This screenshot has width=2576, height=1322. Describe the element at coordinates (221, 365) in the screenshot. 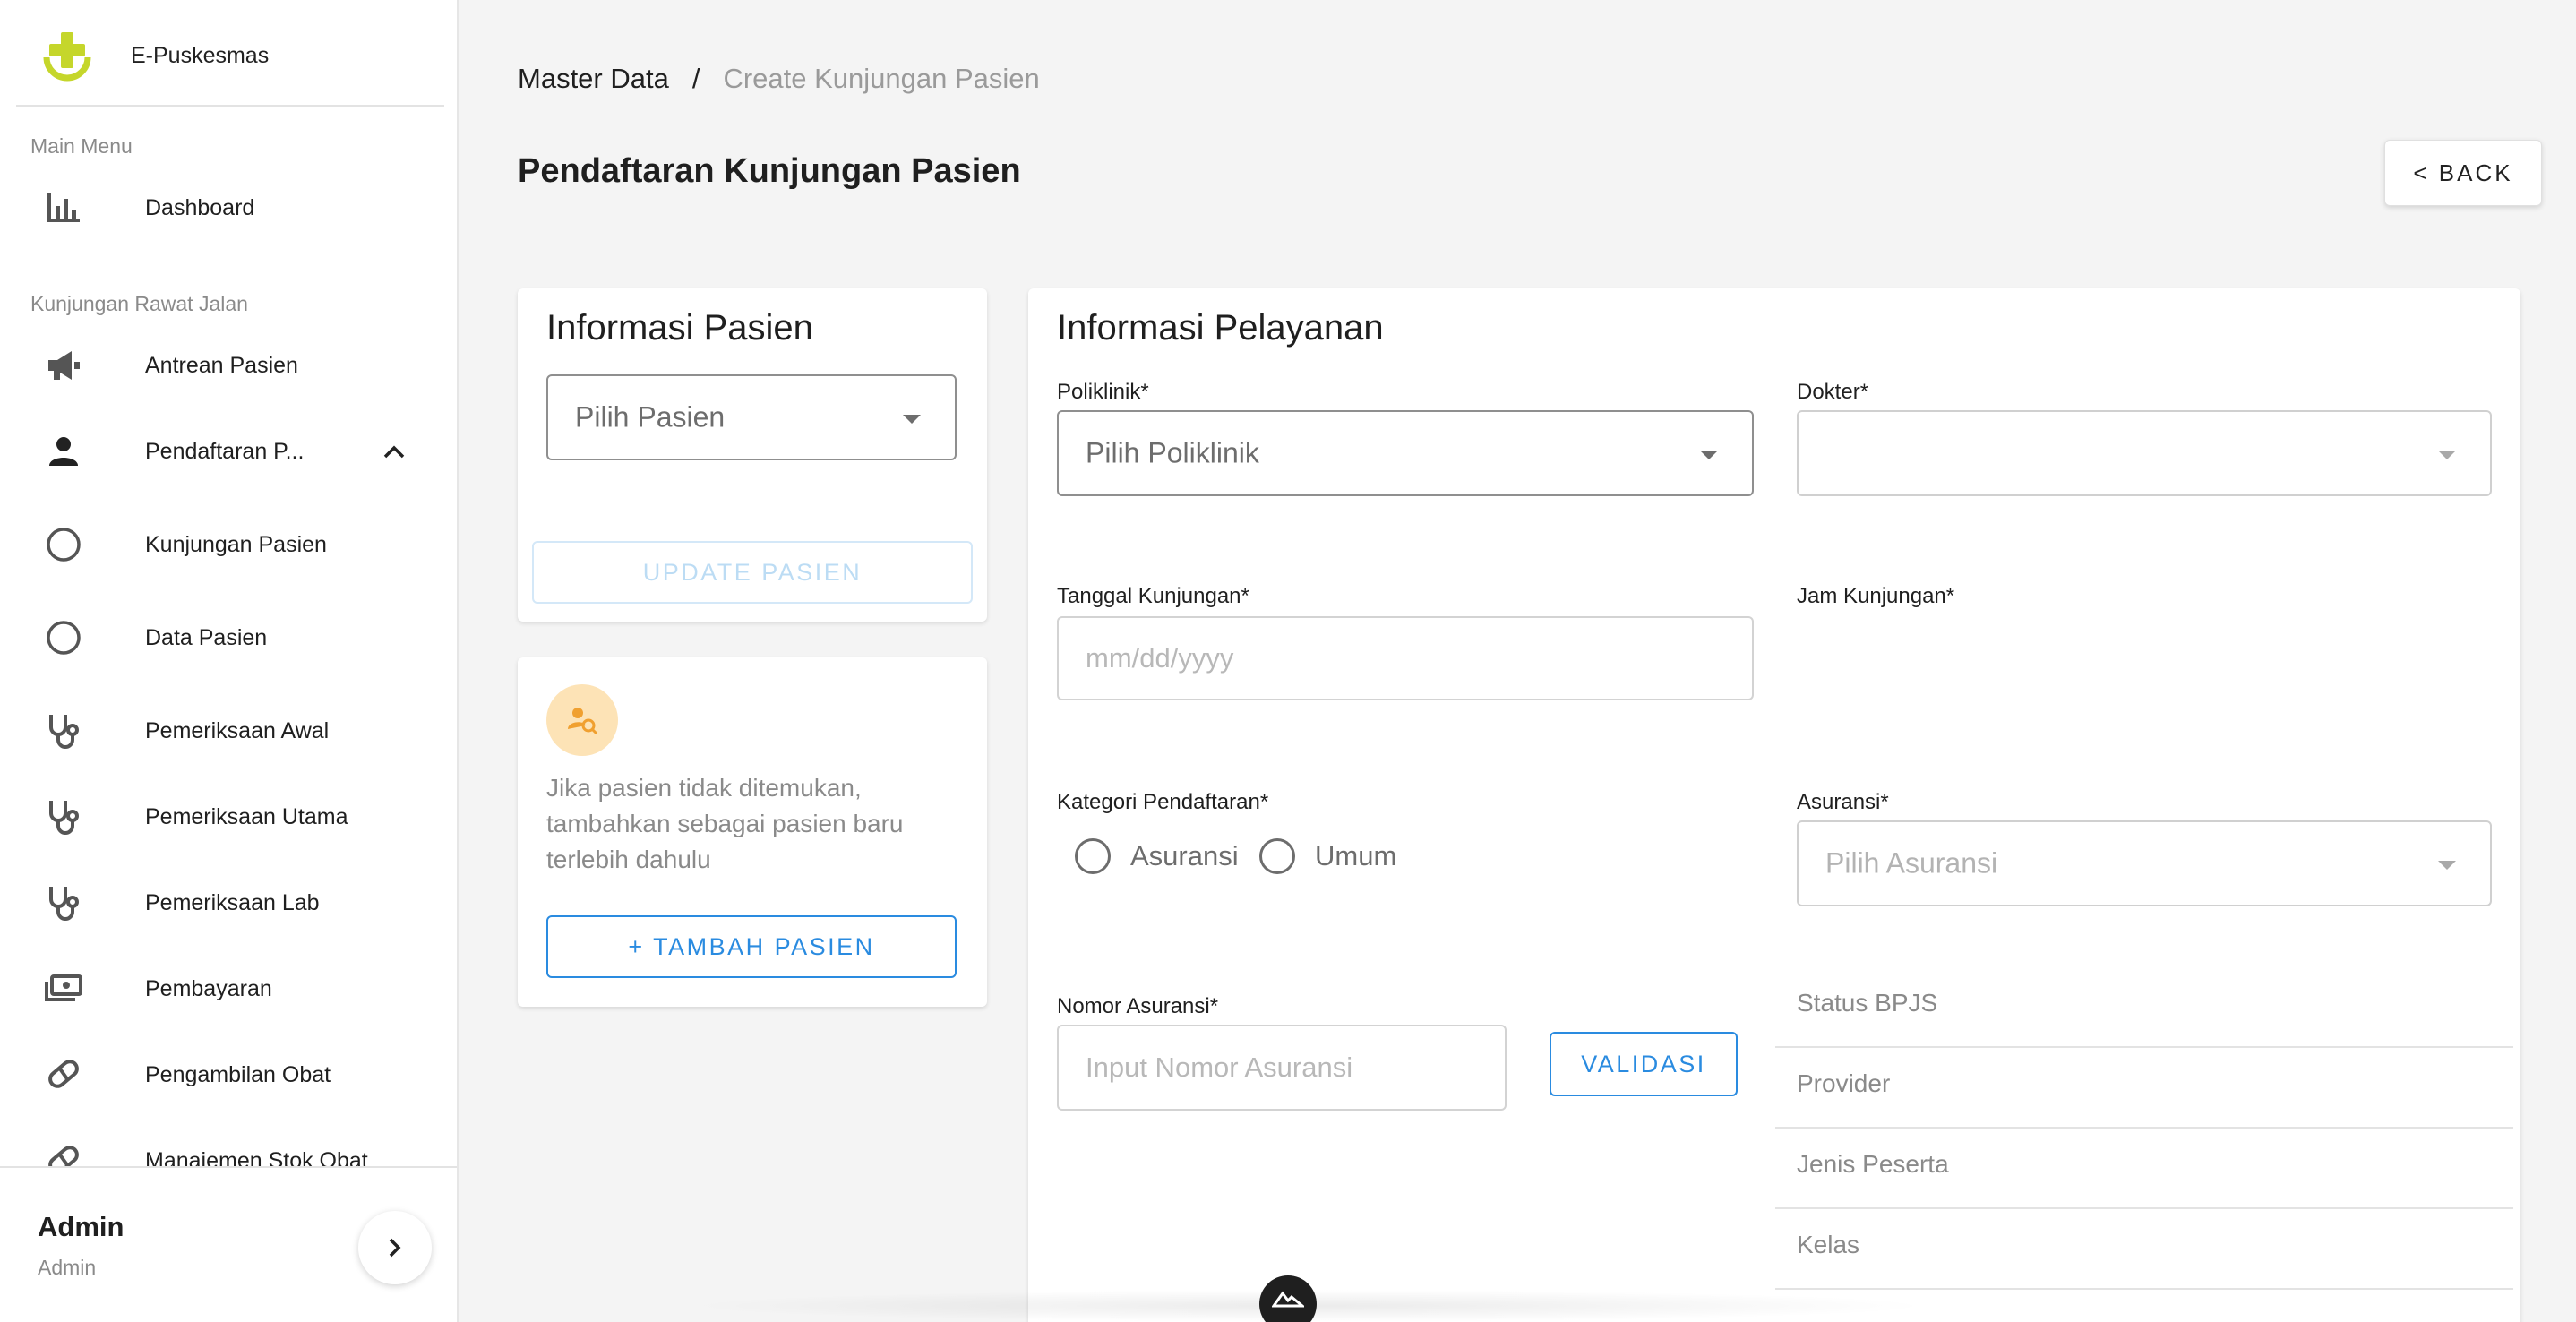

I see `sidebar-item-label: Antrean Pasien` at that location.